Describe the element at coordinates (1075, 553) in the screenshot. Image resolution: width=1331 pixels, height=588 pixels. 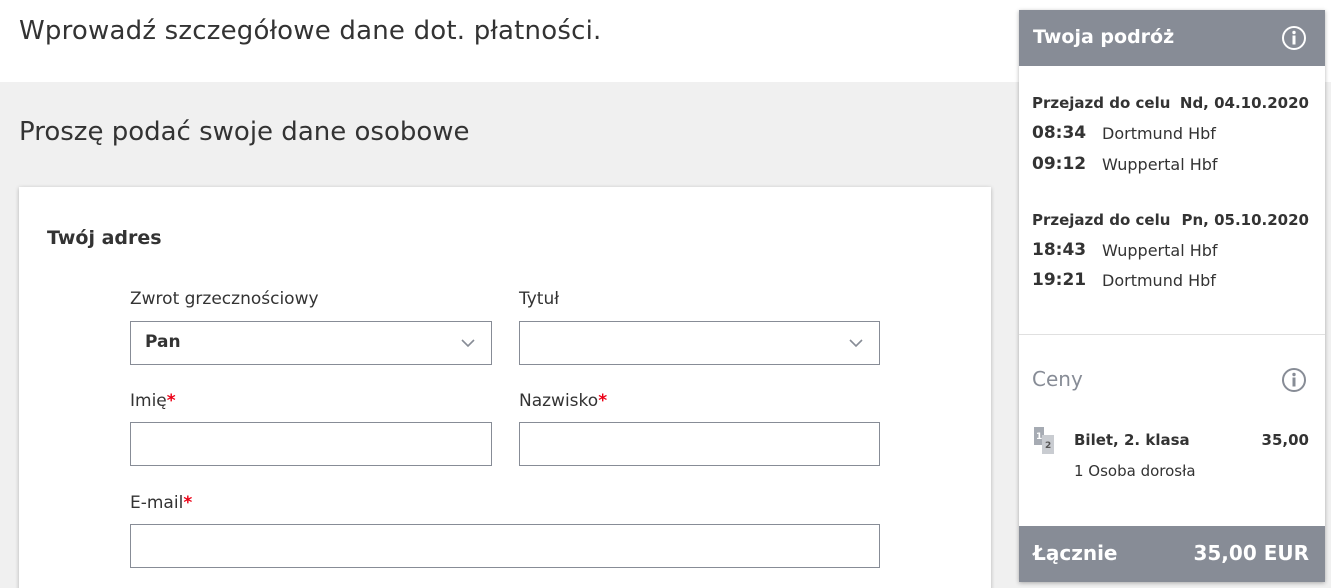
I see `total-label: Łącznie` at that location.